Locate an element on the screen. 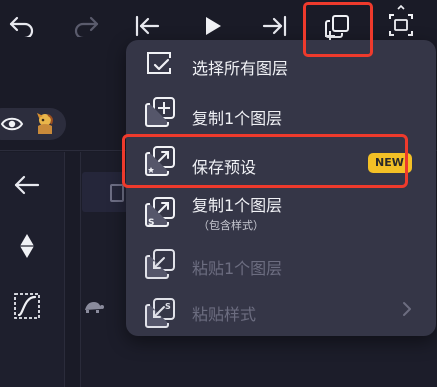 Image resolution: width=437 pixels, height=387 pixels. fullscreen-icon is located at coordinates (401, 23).